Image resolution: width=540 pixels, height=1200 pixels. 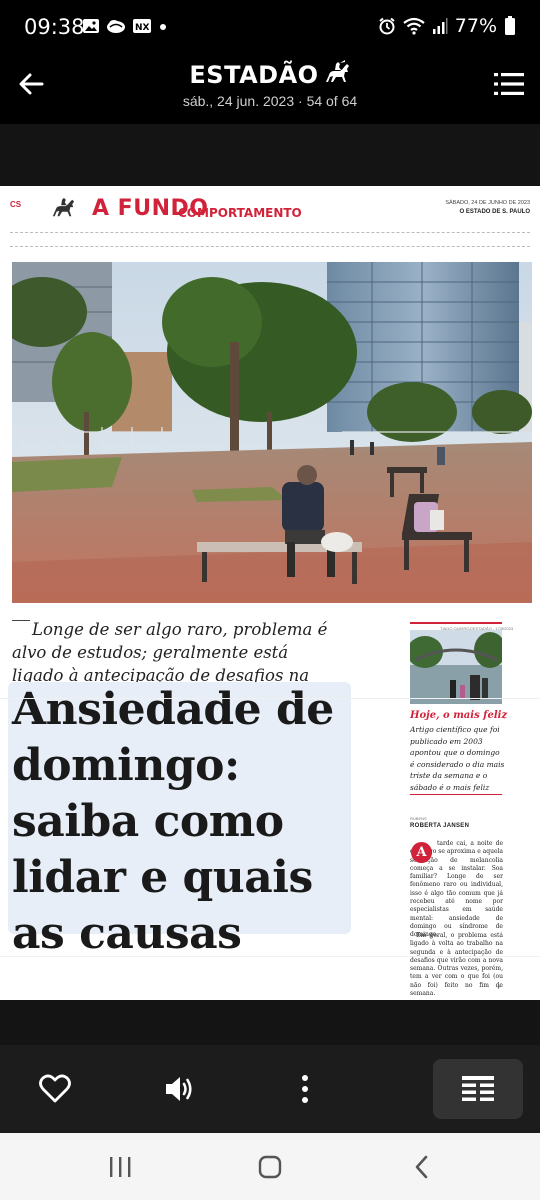 What do you see at coordinates (270, 28) in the screenshot?
I see `status-bar: 09:38 NX 77%` at bounding box center [270, 28].